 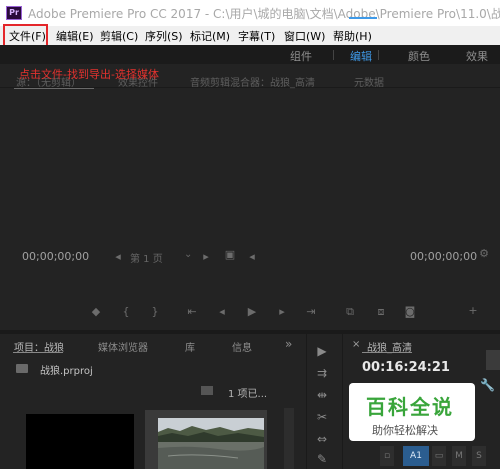 What do you see at coordinates (22, 368) in the screenshot?
I see `folder-icon` at bounding box center [22, 368].